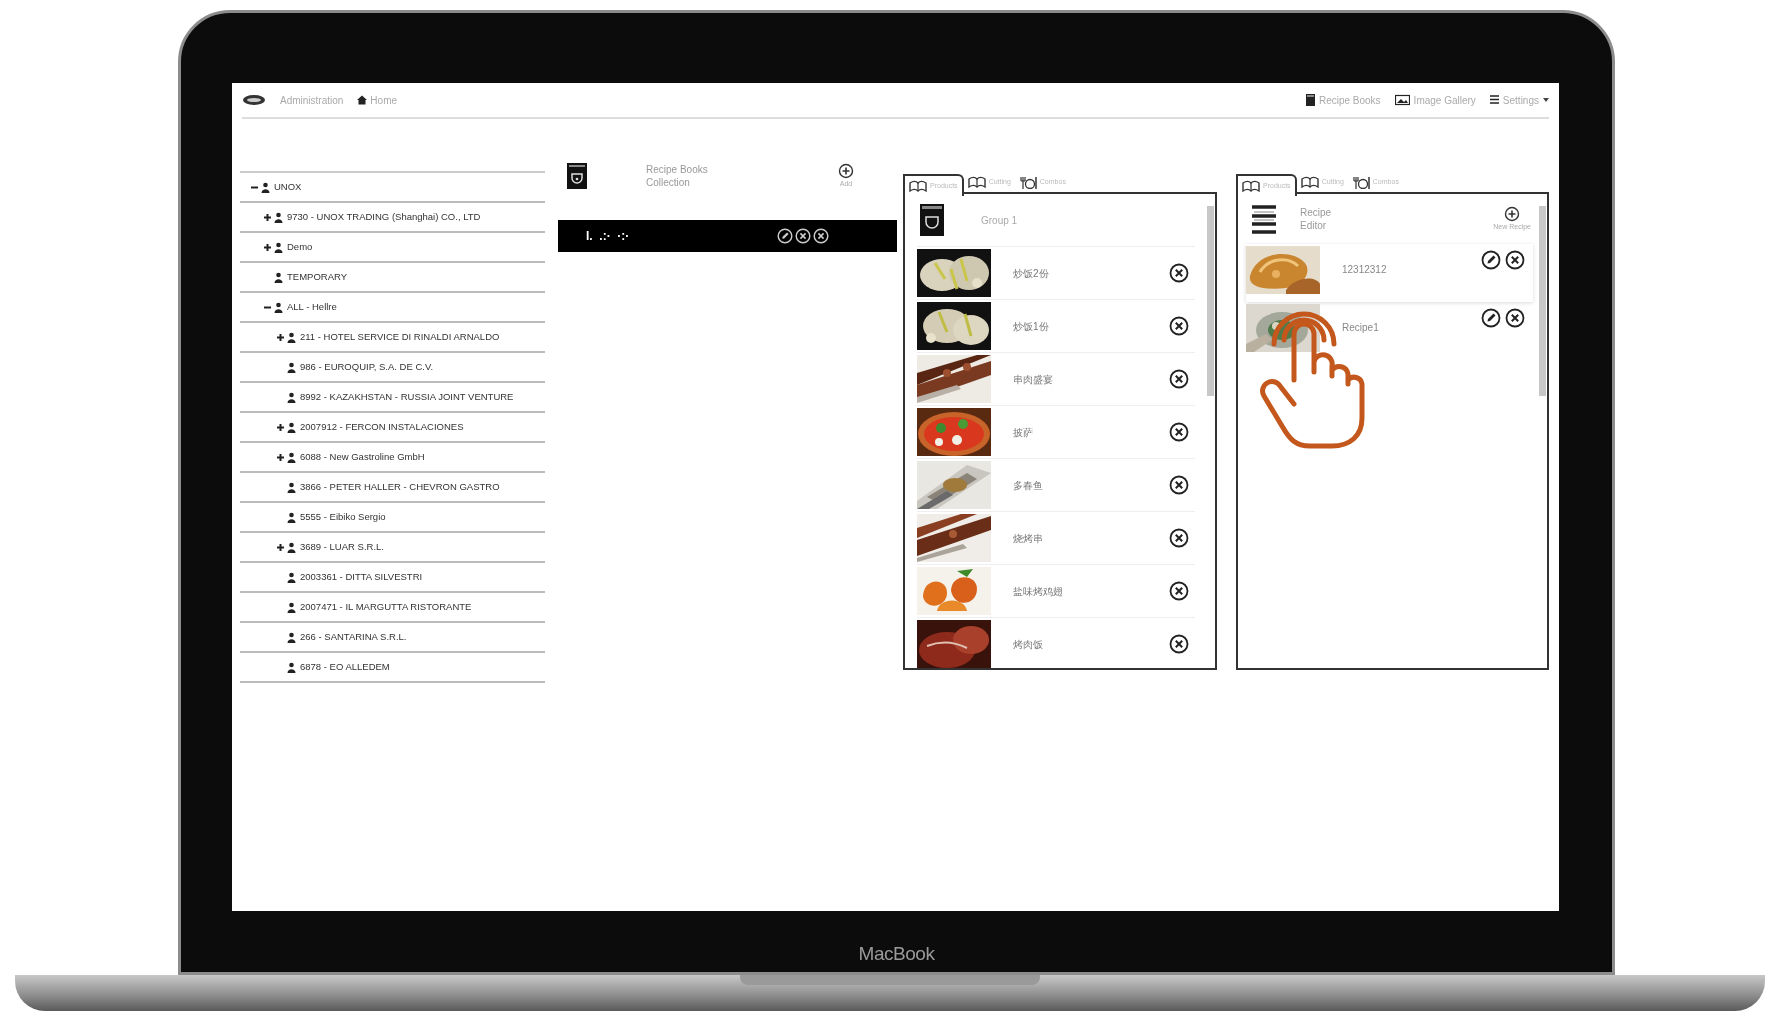 The image size is (1765, 1020). What do you see at coordinates (400, 336) in the screenshot?
I see `tree-item-label: 211 - HOTEL SERVICE DI RINALDI ARNALDO` at bounding box center [400, 336].